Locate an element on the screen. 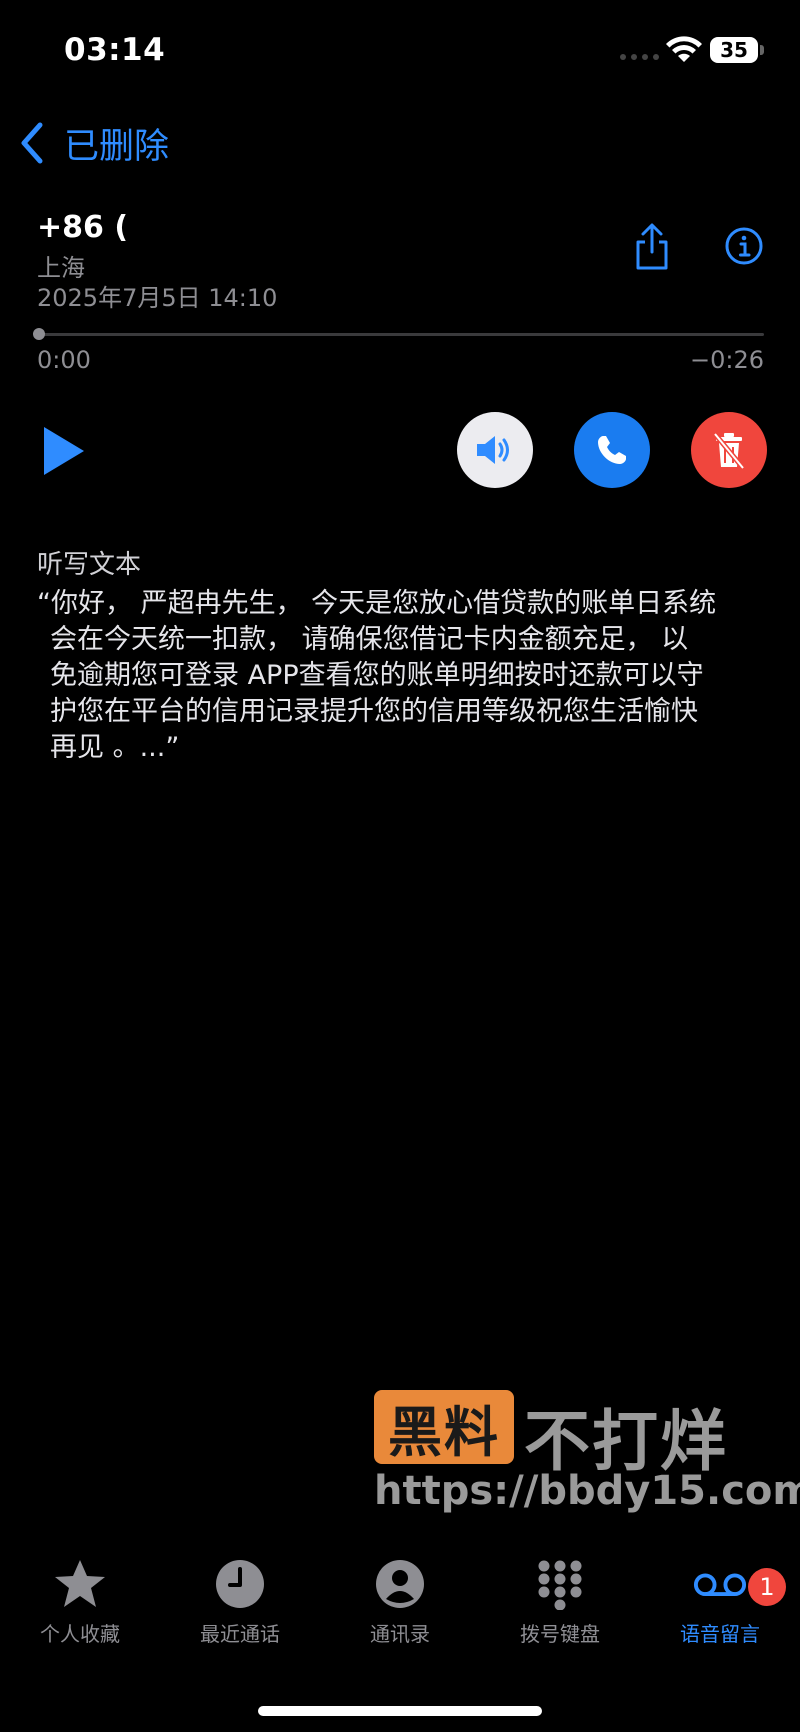 This screenshot has width=800, height=1732. star-icon is located at coordinates (80, 1583).